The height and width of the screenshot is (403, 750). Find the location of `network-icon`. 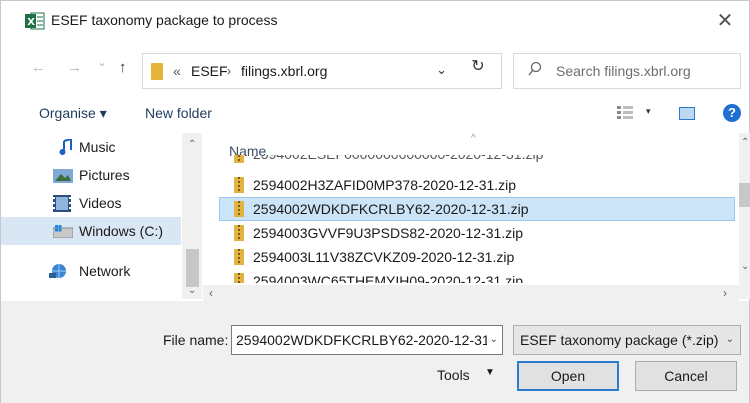

network-icon is located at coordinates (57, 271).